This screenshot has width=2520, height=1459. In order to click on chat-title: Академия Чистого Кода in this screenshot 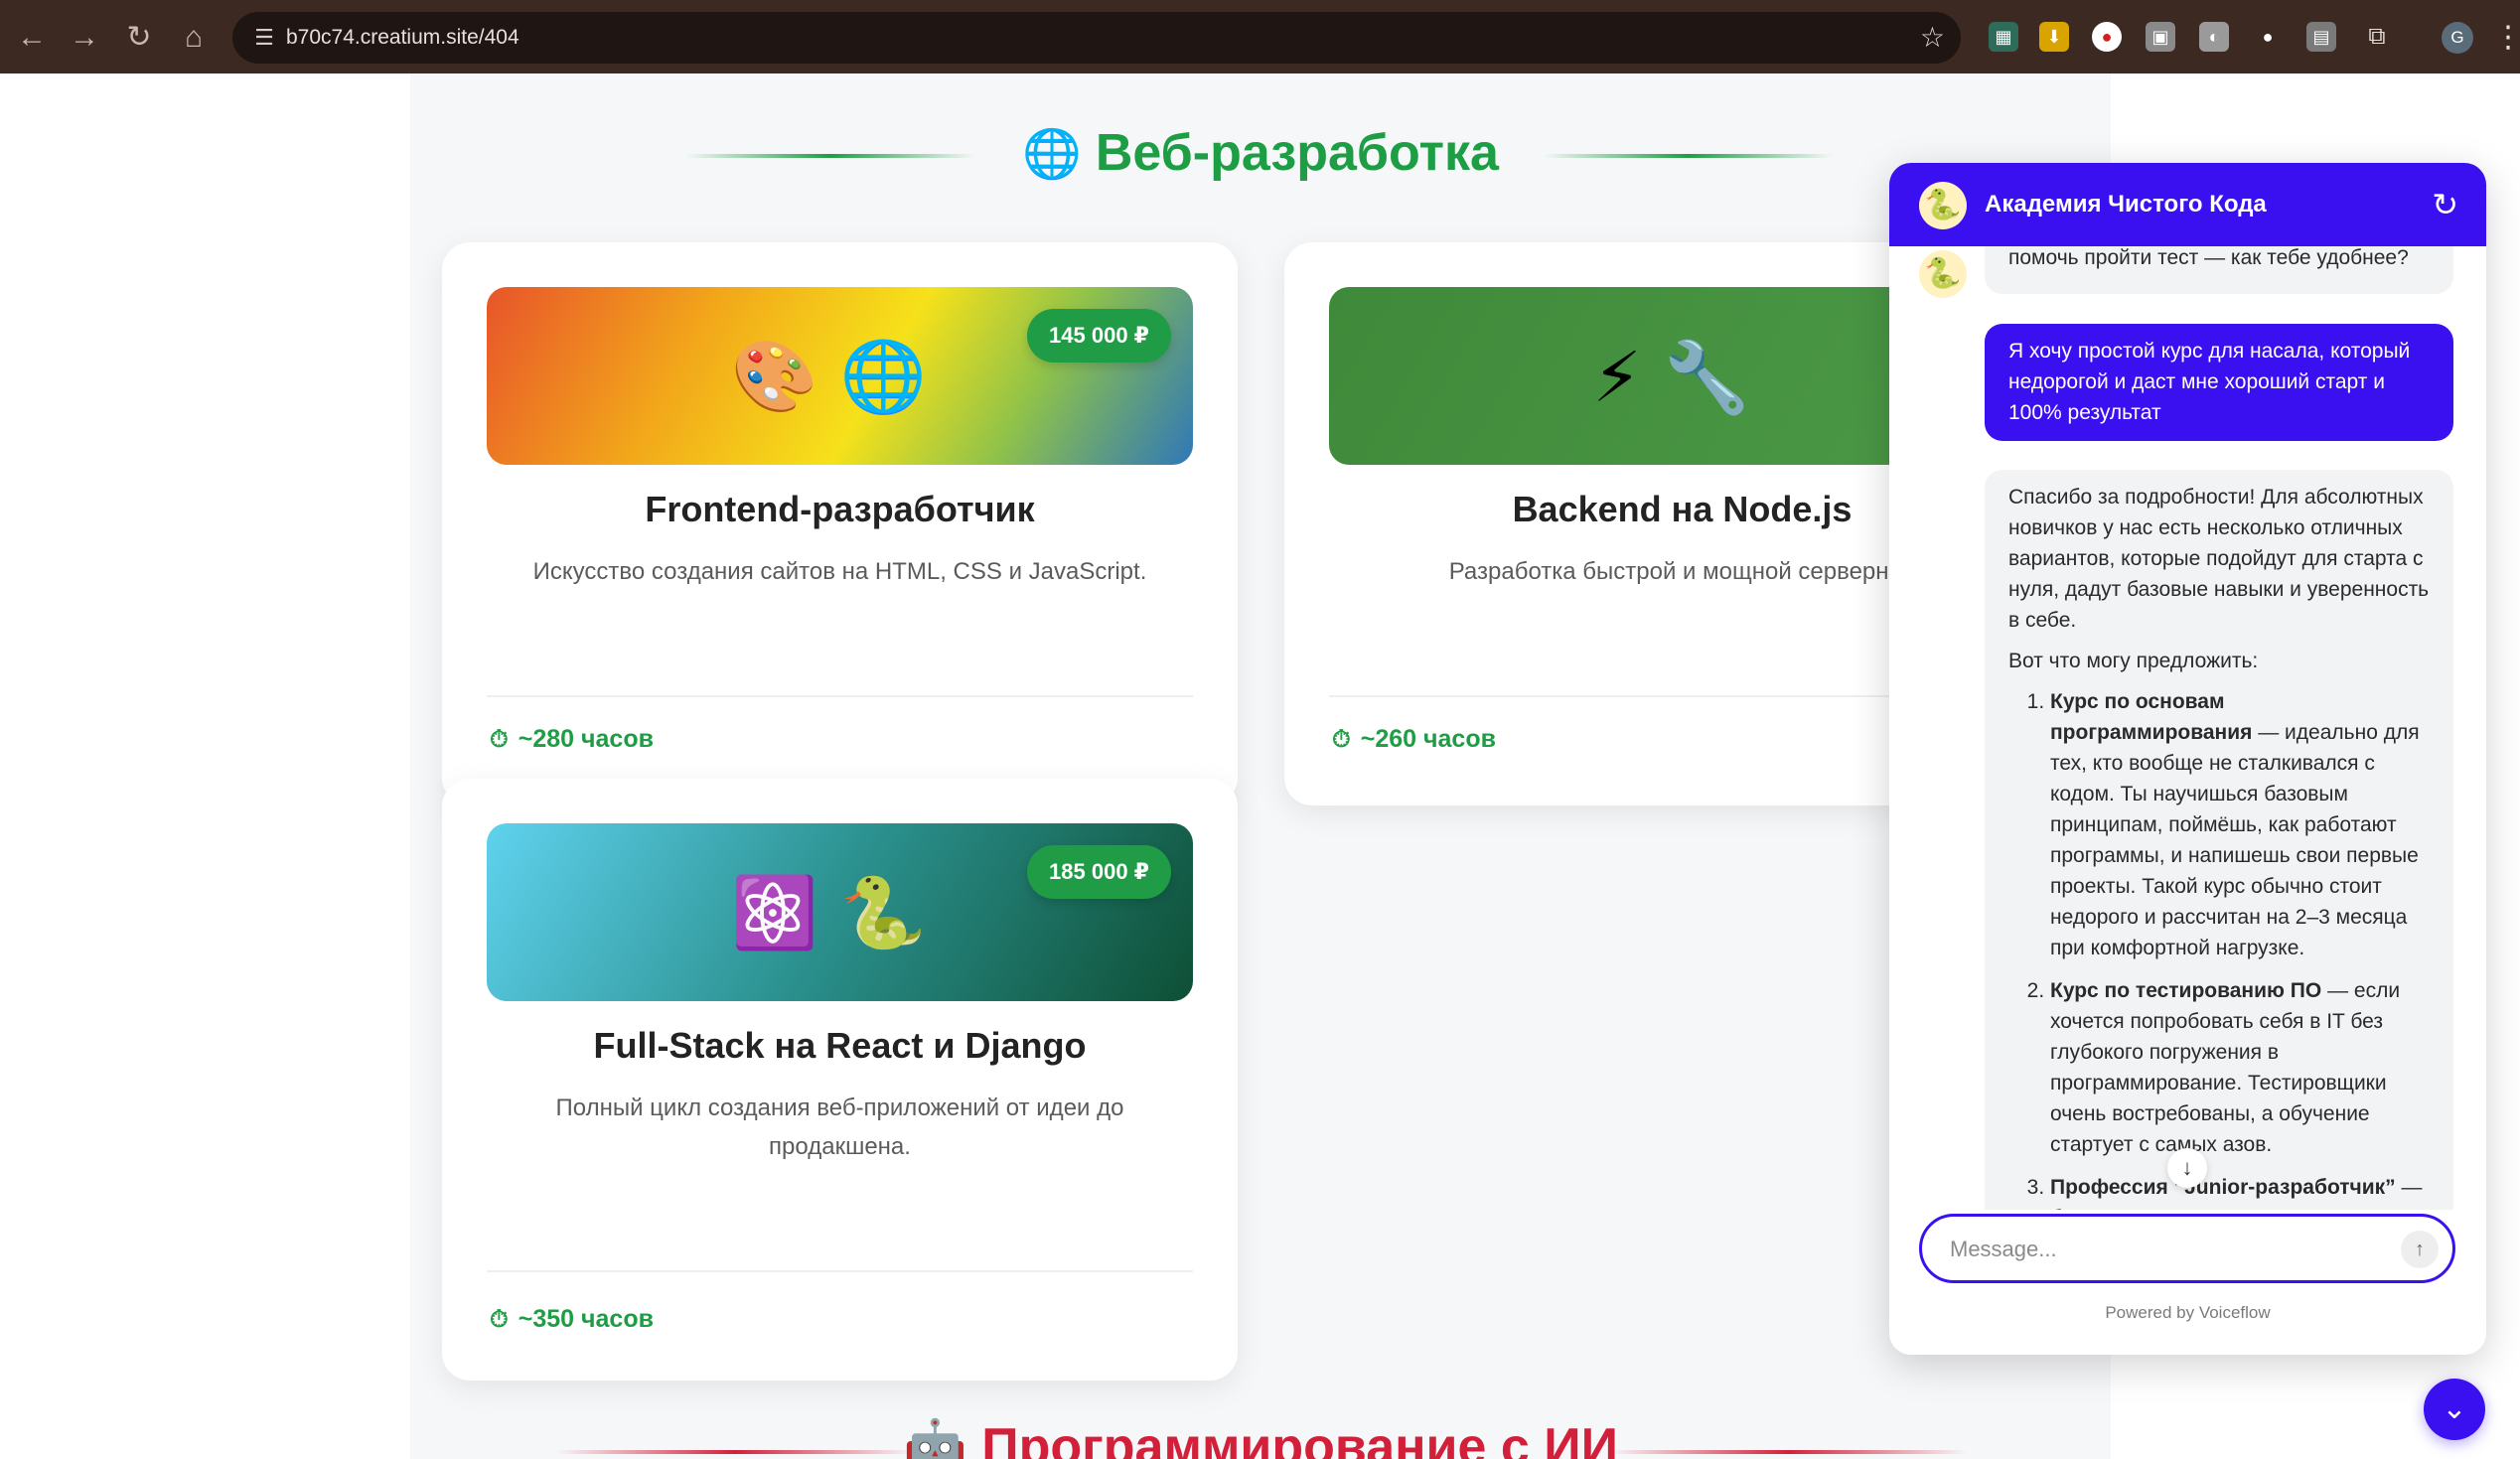, I will do `click(2126, 204)`.